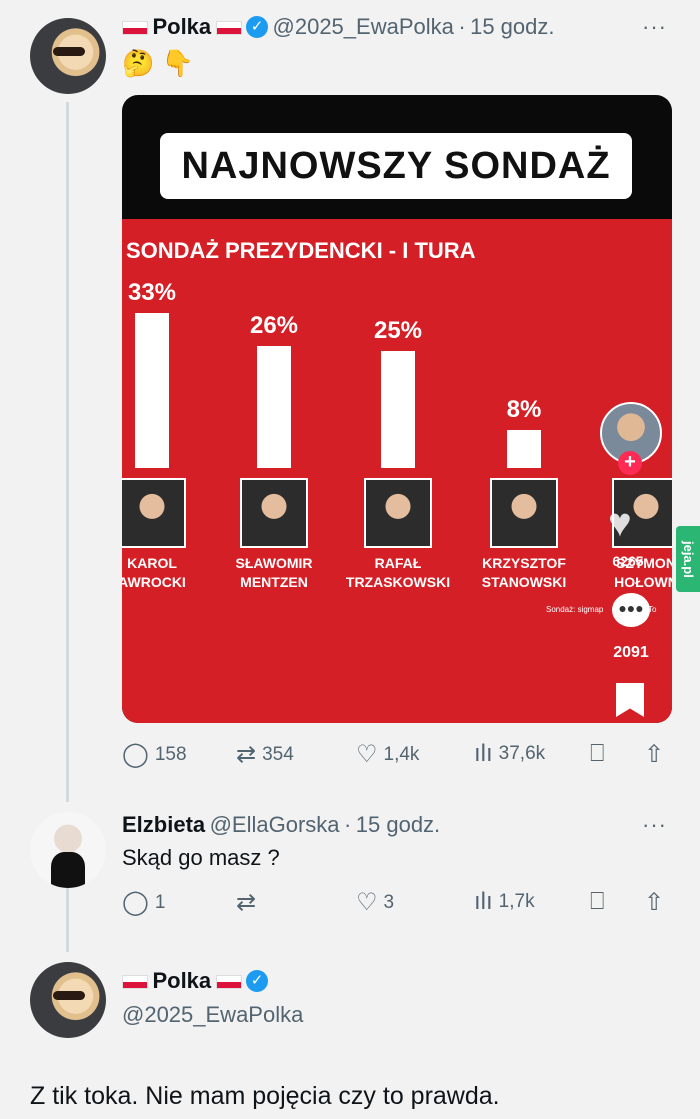  Describe the element at coordinates (170, 754) in the screenshot. I see `reply-count: 158` at that location.